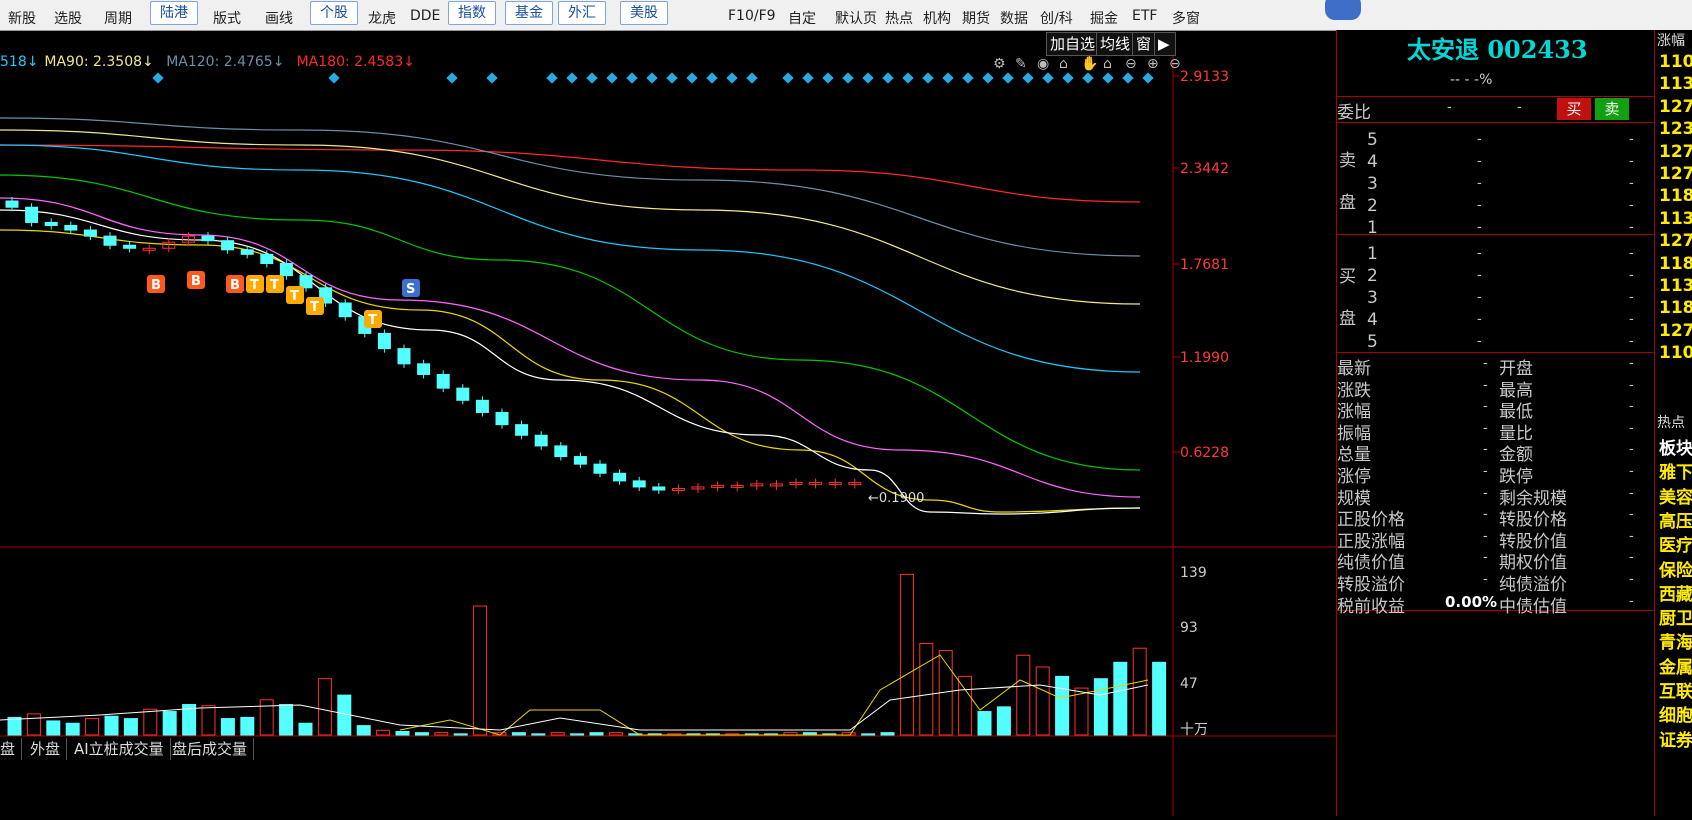  I want to click on change-readout: -- - -%, so click(1471, 80).